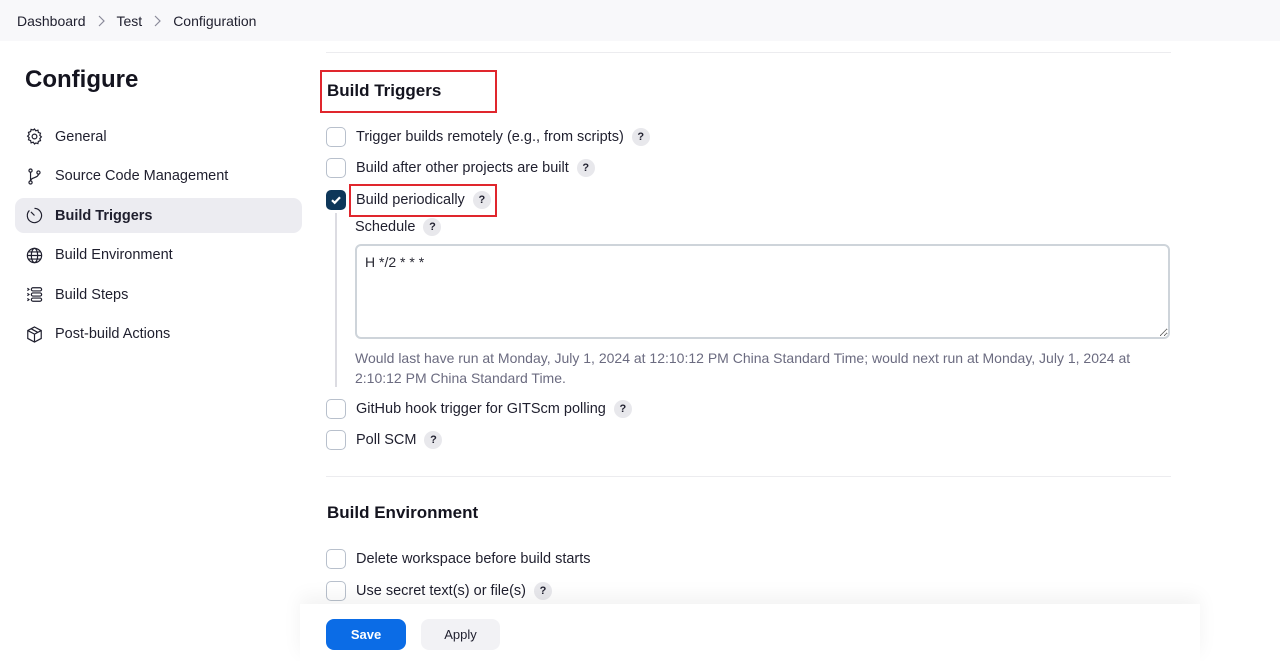 Image resolution: width=1280 pixels, height=661 pixels. What do you see at coordinates (403, 512) in the screenshot?
I see `build-environment-title: Build Environment` at bounding box center [403, 512].